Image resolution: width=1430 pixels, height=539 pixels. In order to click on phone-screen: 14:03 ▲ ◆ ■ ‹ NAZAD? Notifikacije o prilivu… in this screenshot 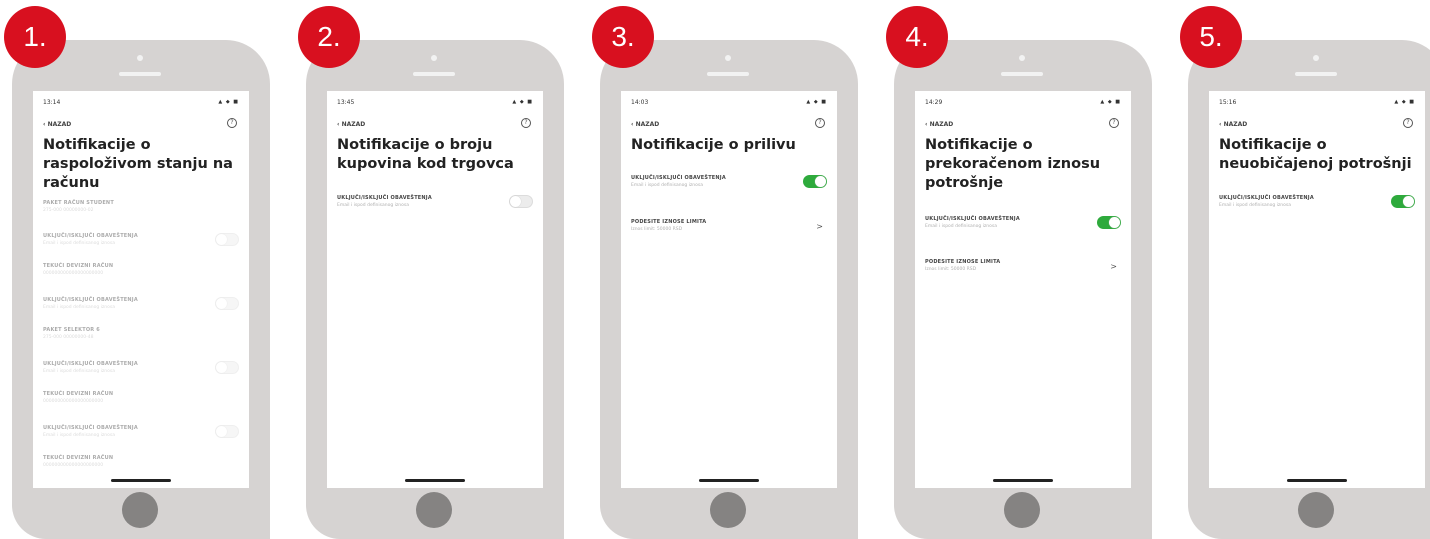, I will do `click(729, 289)`.